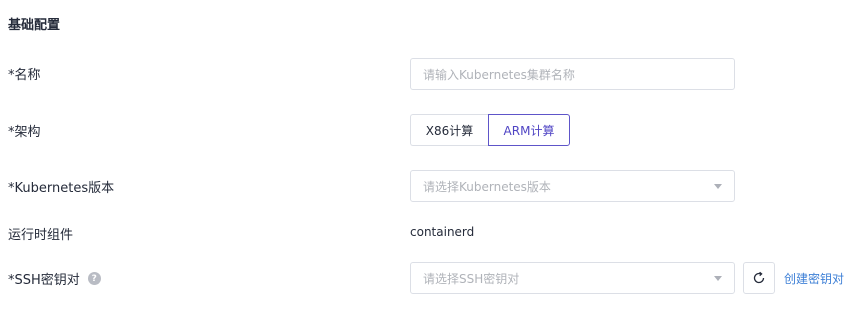 The width and height of the screenshot is (864, 311). I want to click on ssh-keypair-select: 请选择SSH密钥对, so click(572, 278).